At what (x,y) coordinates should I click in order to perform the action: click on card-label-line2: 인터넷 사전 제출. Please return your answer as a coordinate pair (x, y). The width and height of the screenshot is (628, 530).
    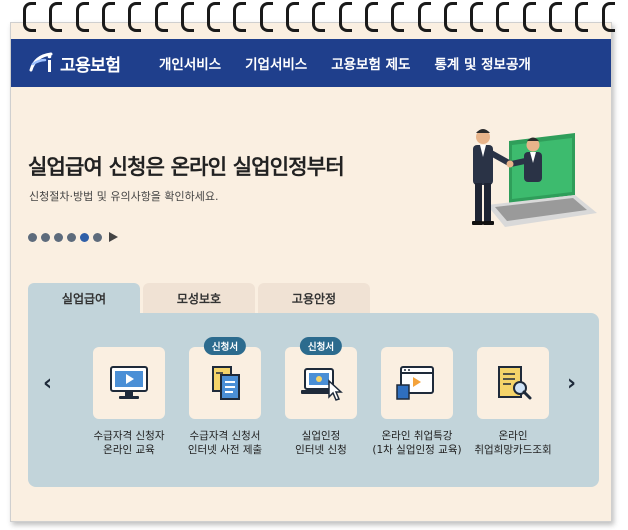
    Looking at the image, I should click on (225, 450).